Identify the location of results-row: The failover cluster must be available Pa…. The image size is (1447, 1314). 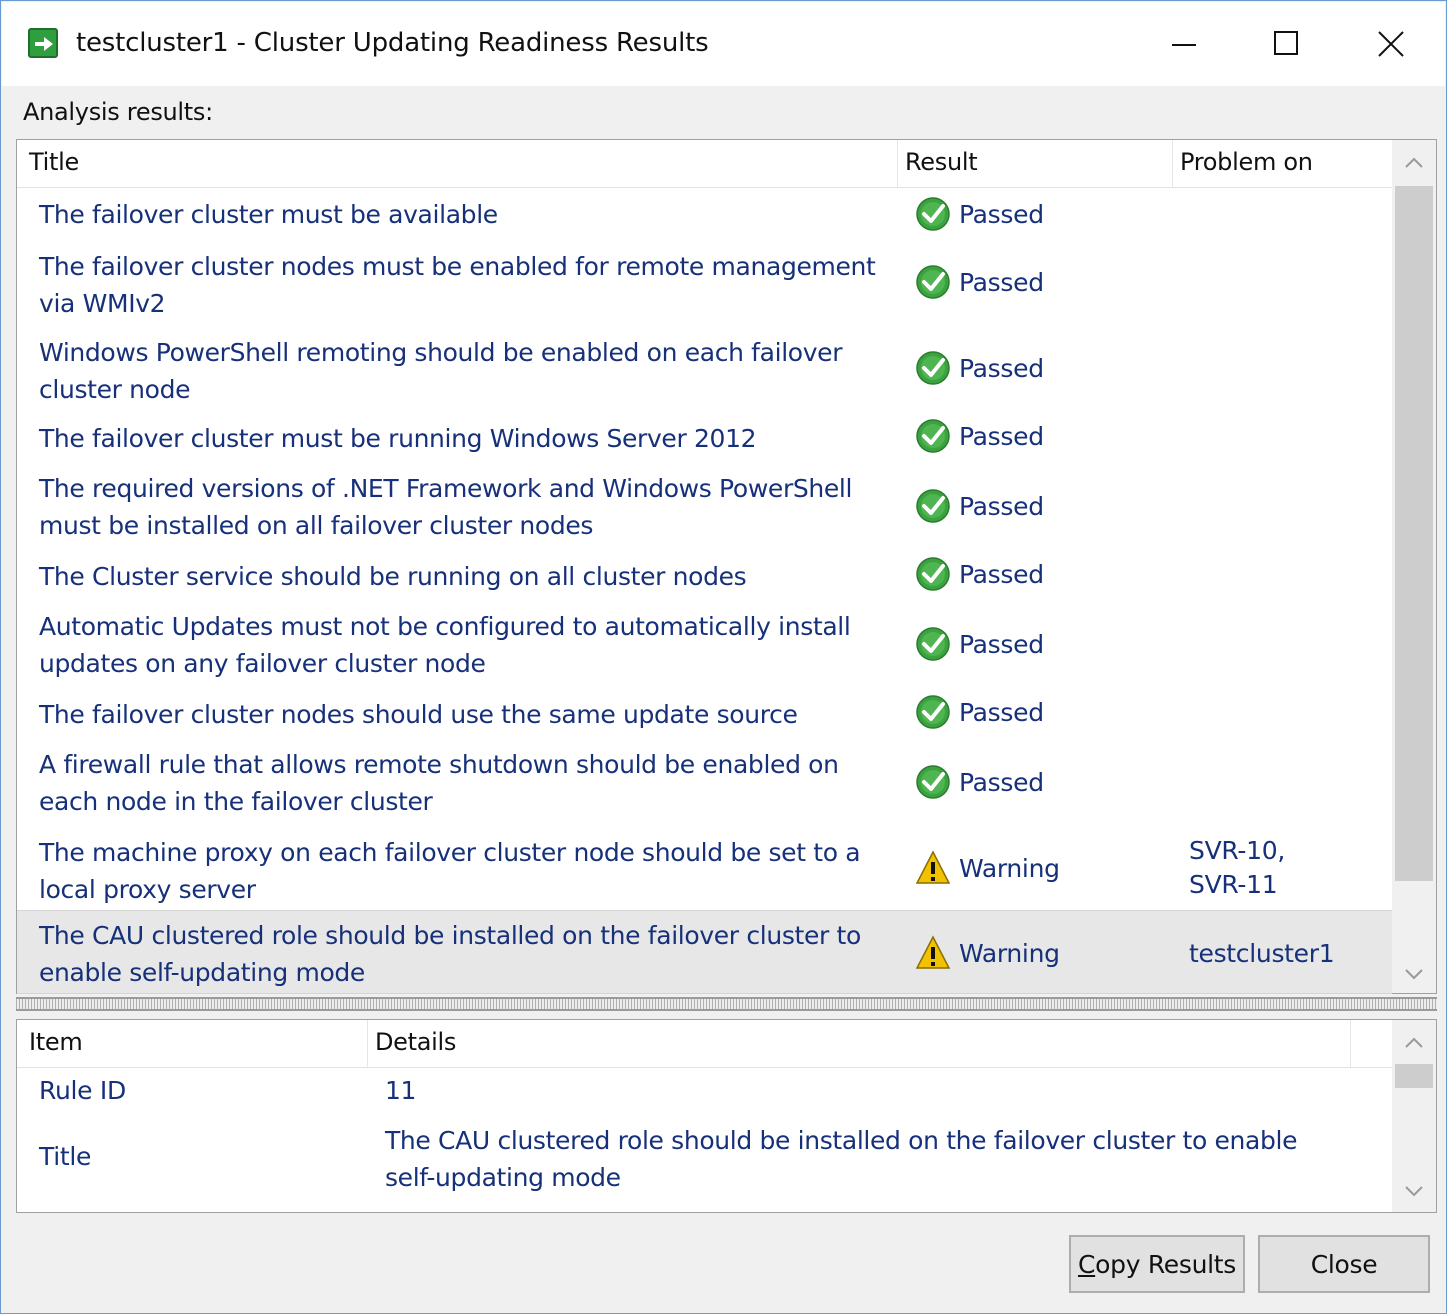
(704, 215).